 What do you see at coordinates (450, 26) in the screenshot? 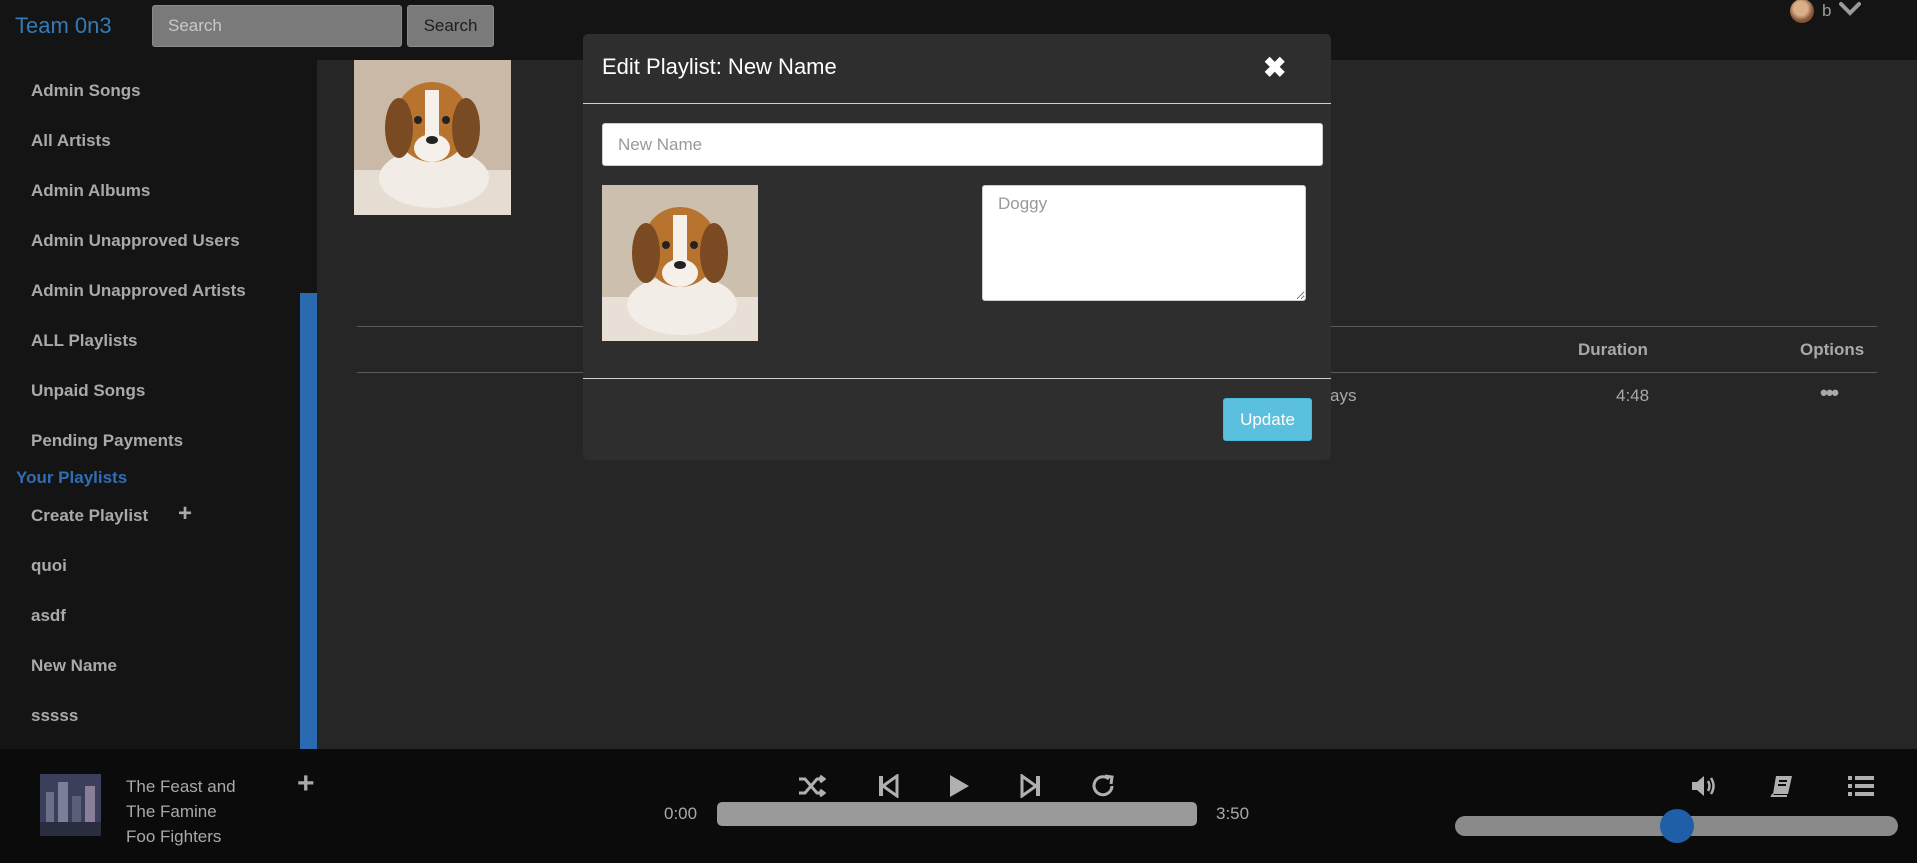
I see `search-button: Search` at bounding box center [450, 26].